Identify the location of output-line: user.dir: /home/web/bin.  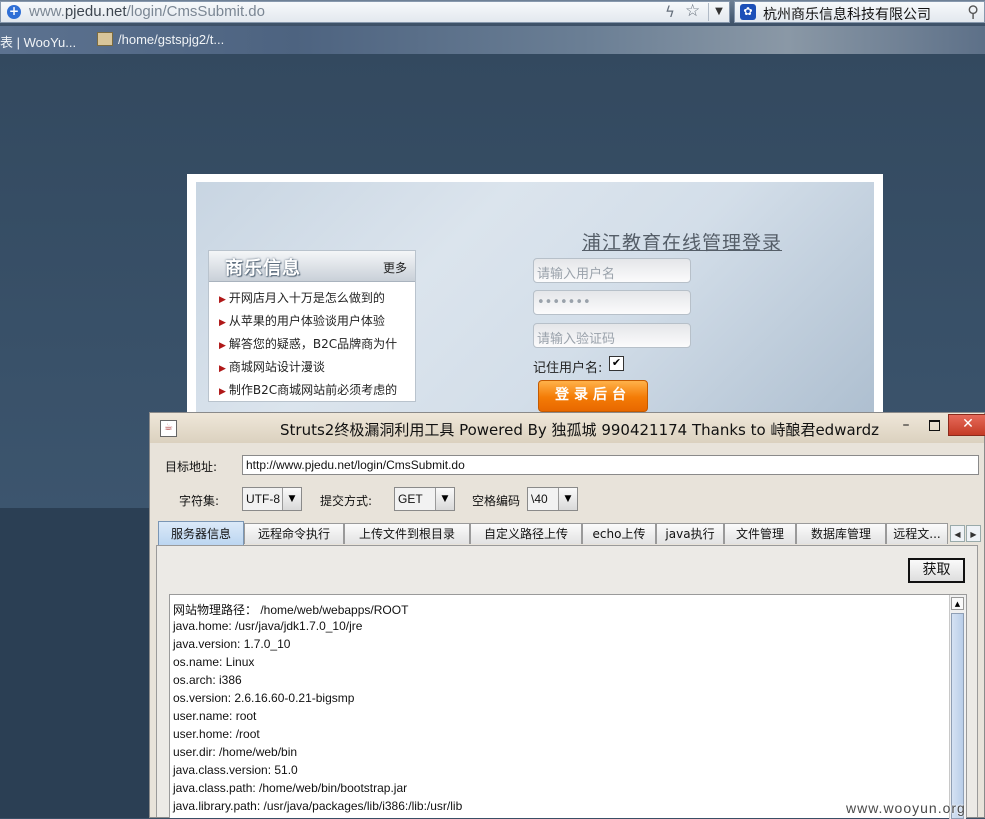
(235, 752).